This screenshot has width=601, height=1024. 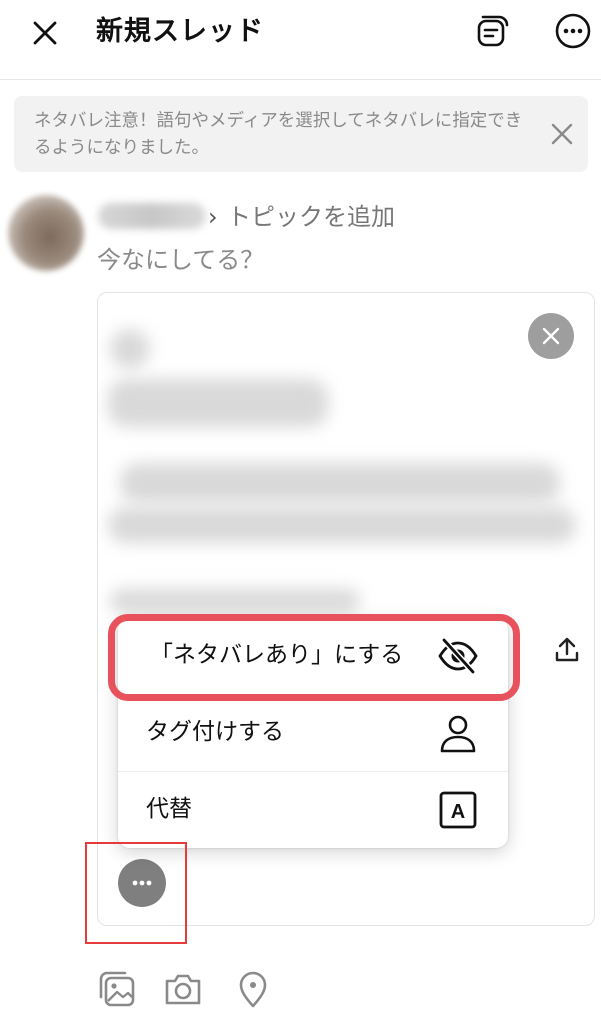 I want to click on location-button, so click(x=253, y=989).